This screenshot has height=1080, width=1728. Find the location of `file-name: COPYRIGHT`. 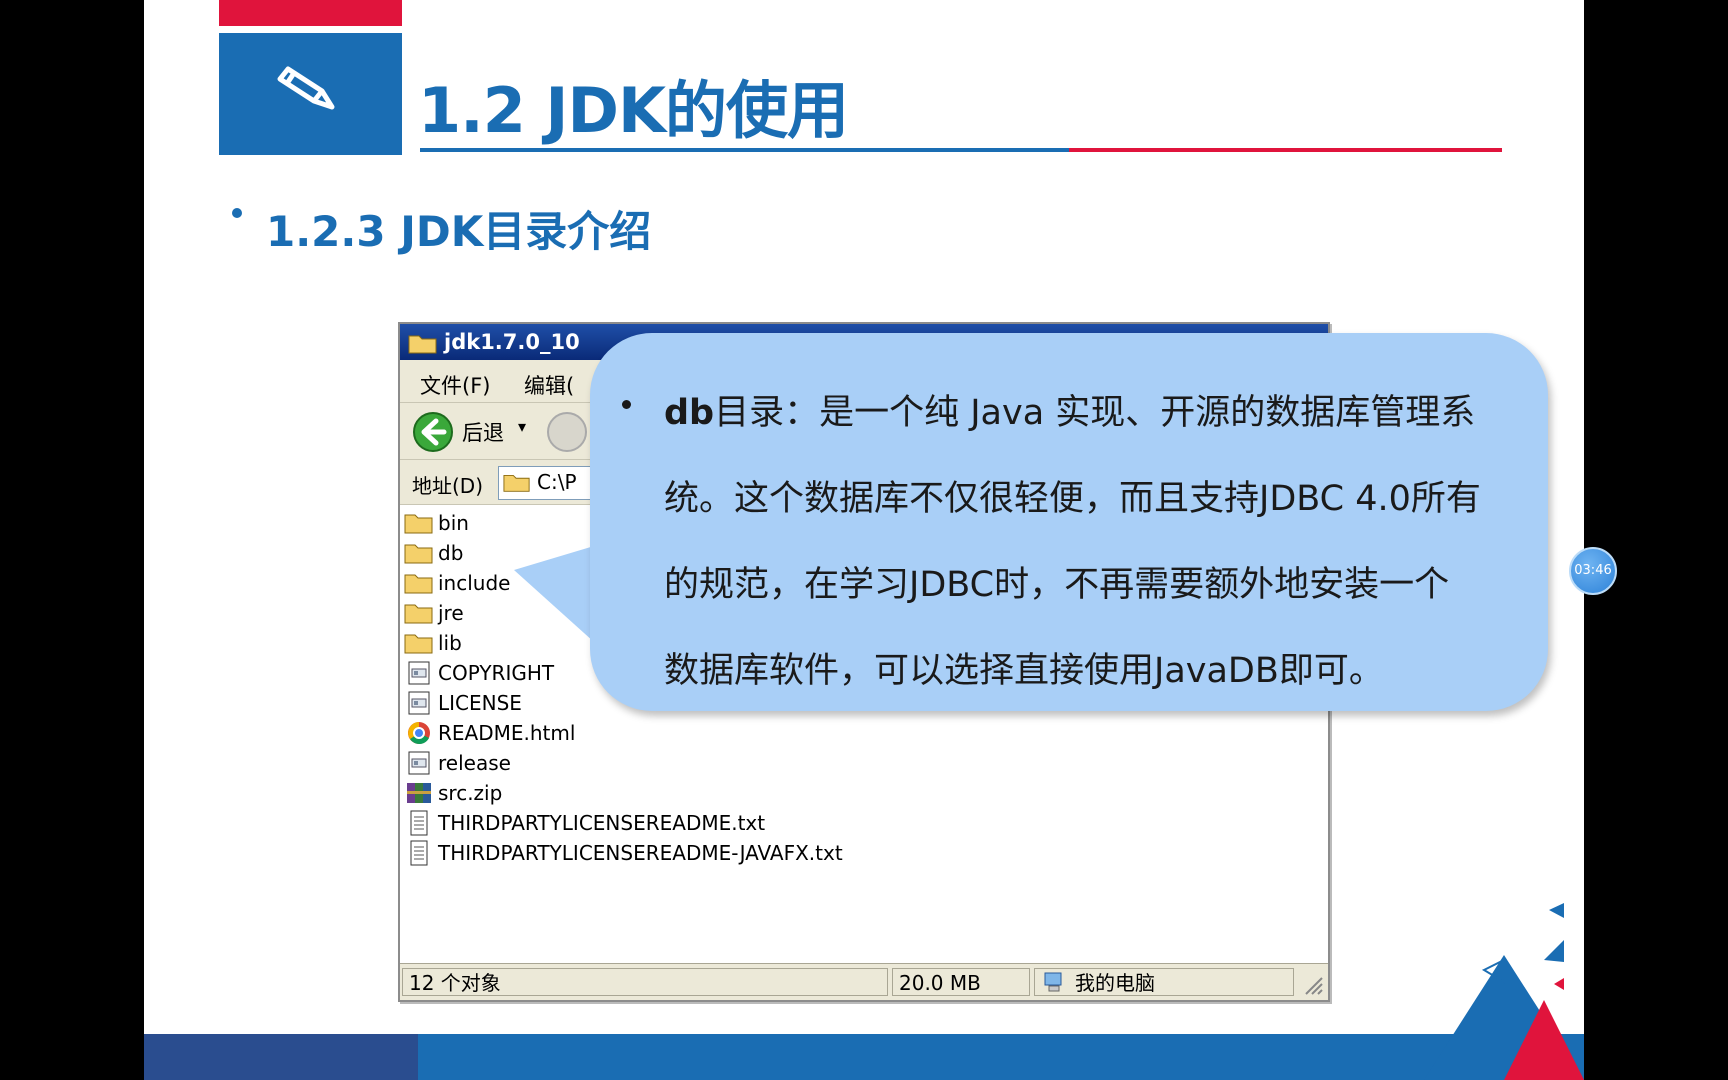

file-name: COPYRIGHT is located at coordinates (496, 673).